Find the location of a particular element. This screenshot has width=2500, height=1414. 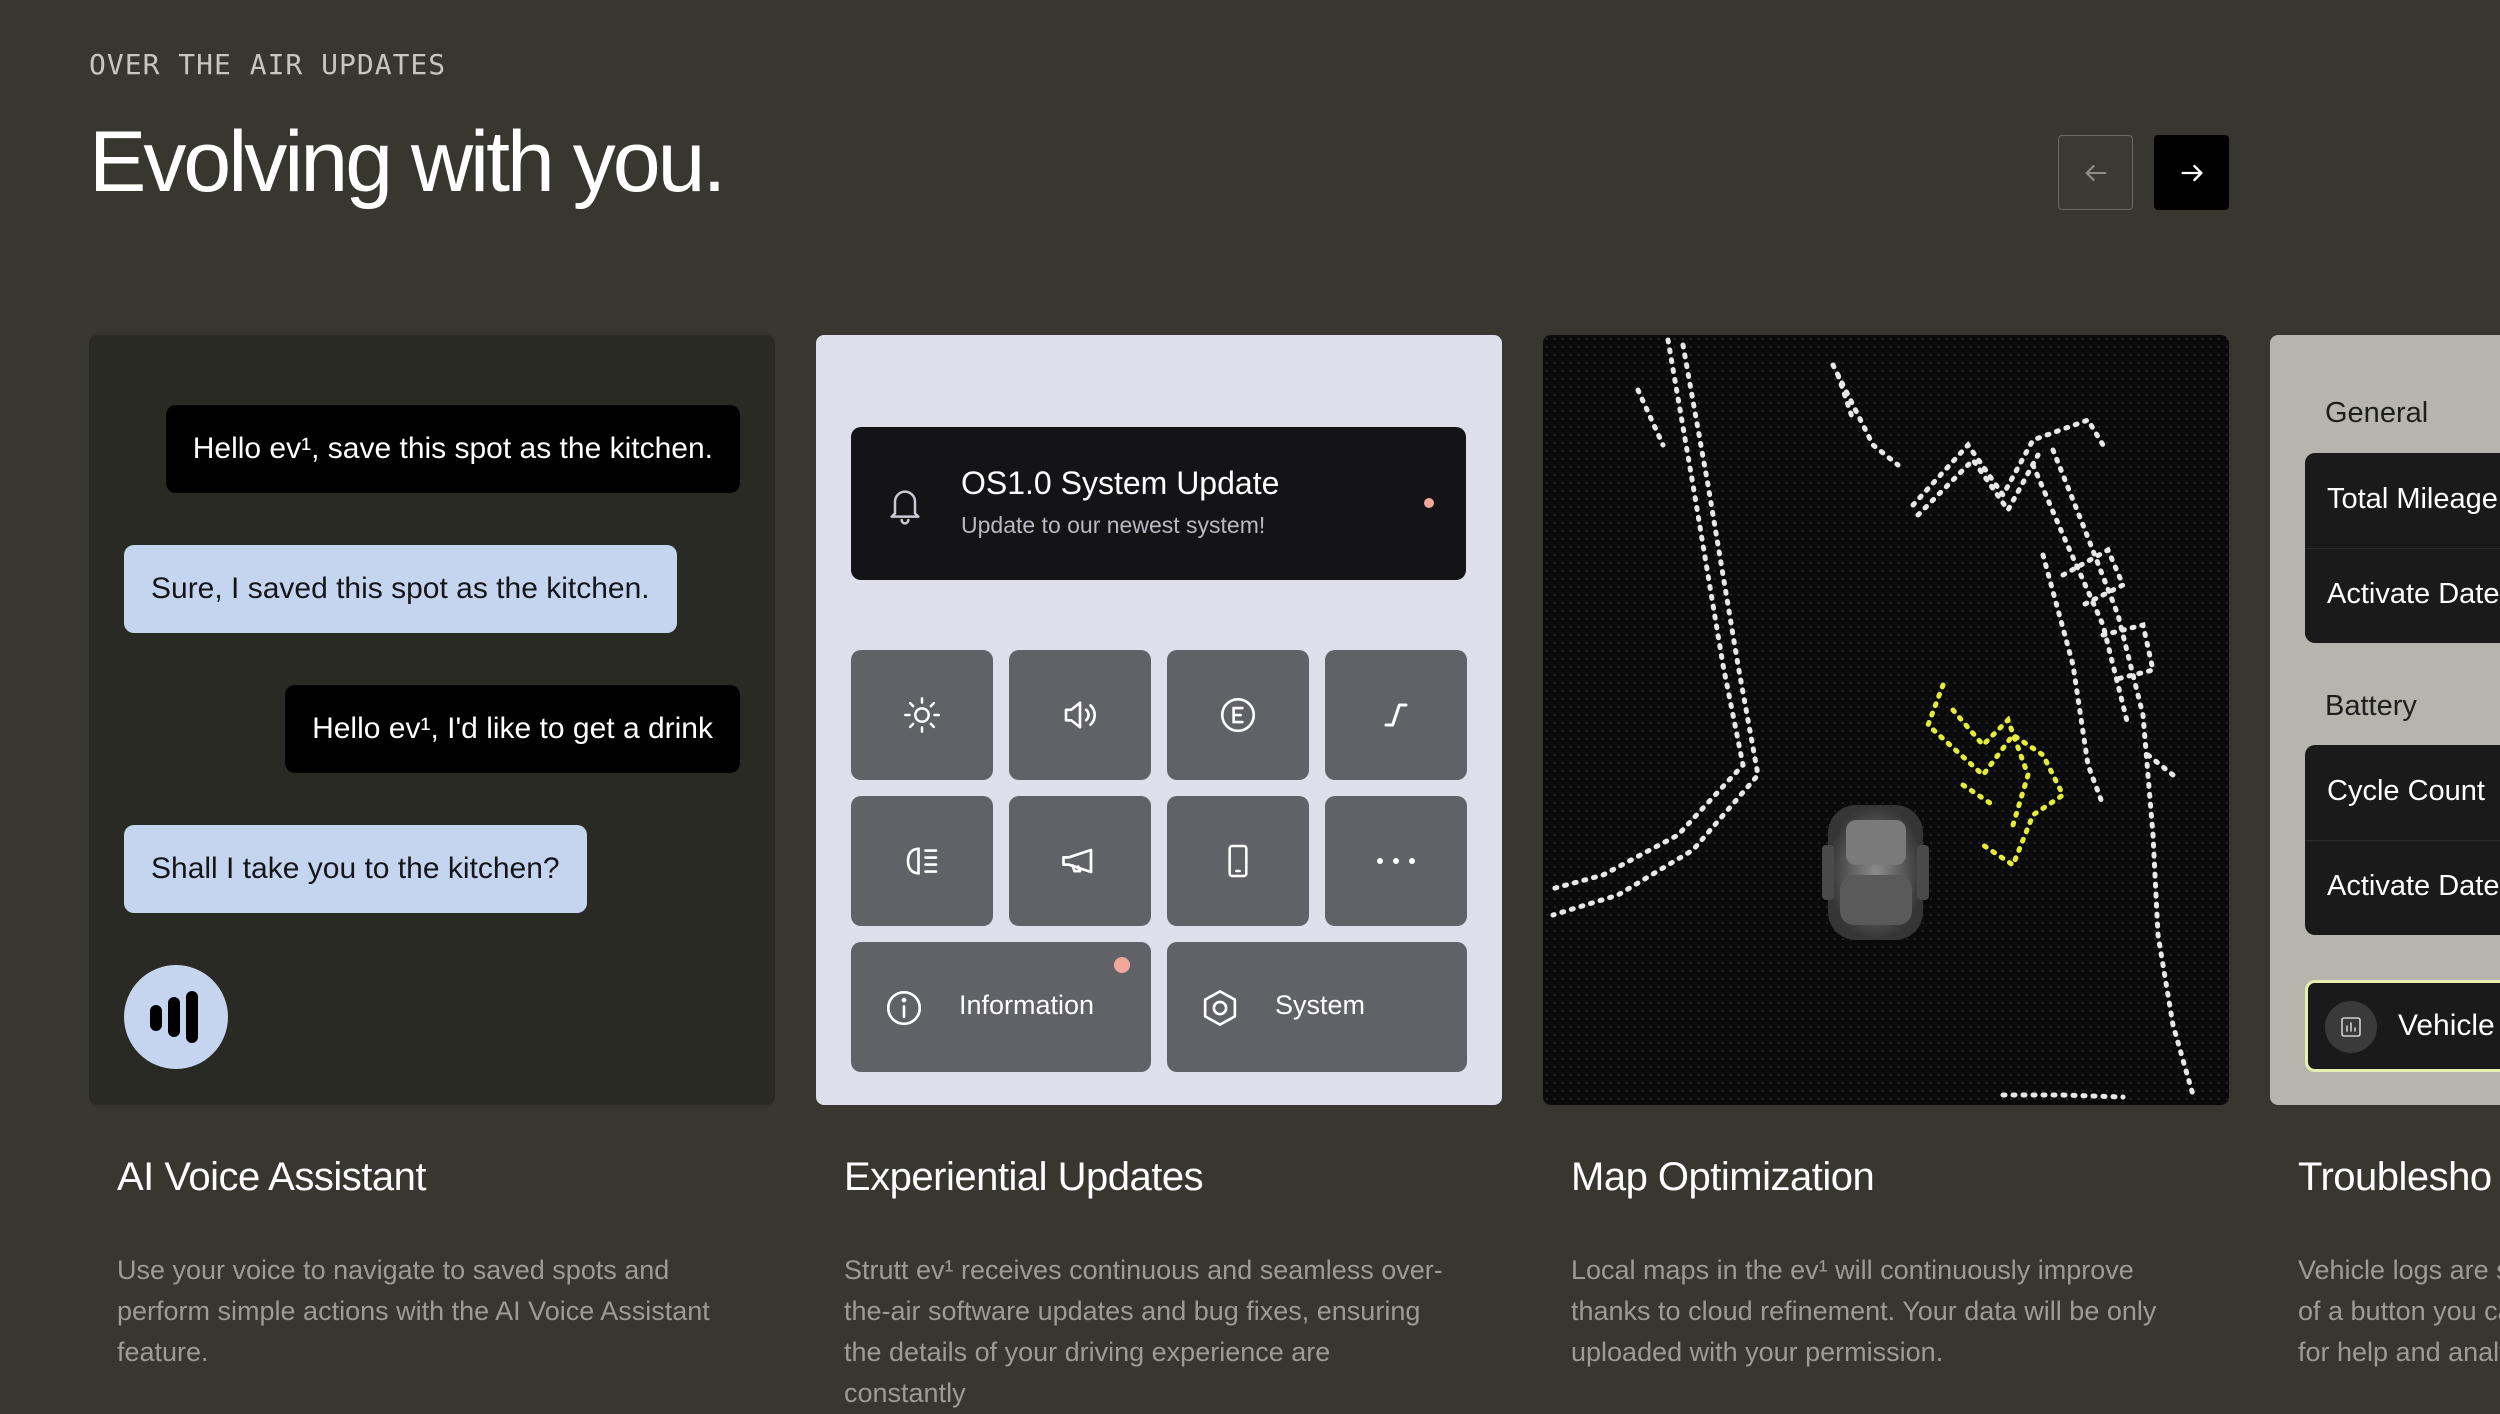

tile-eco-mode is located at coordinates (1238, 715).